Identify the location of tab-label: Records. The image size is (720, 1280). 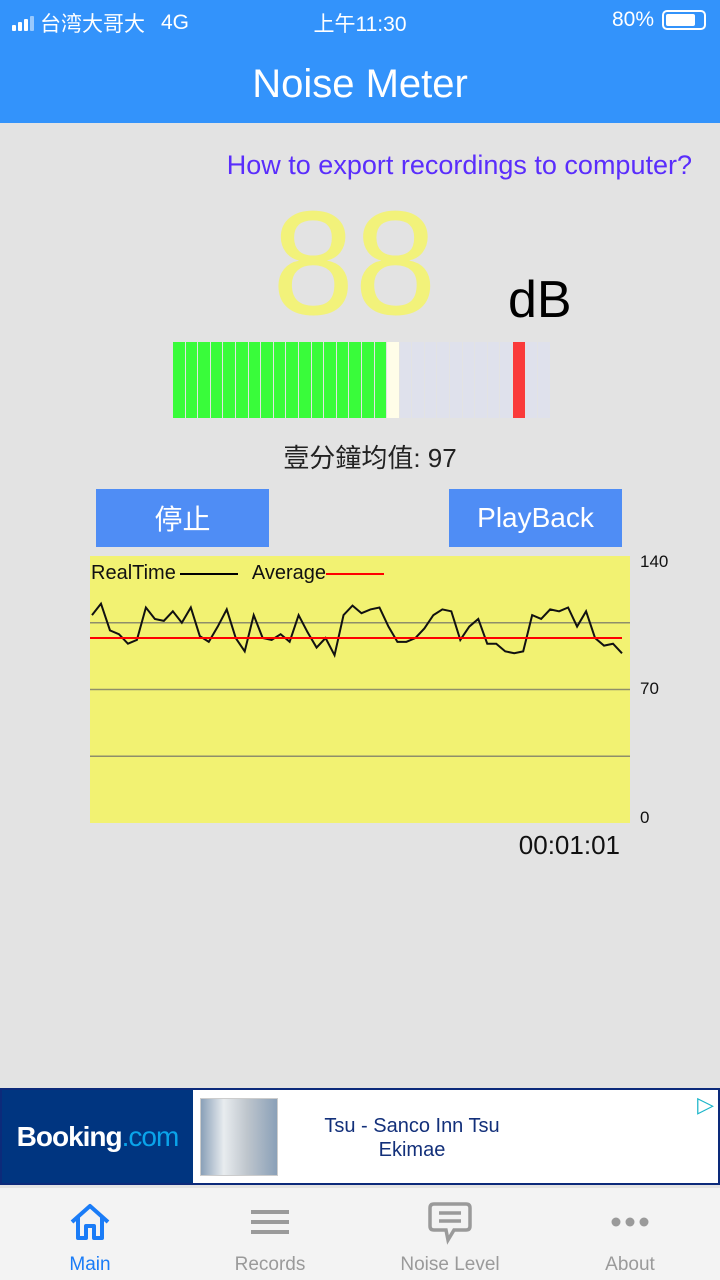
(270, 1264).